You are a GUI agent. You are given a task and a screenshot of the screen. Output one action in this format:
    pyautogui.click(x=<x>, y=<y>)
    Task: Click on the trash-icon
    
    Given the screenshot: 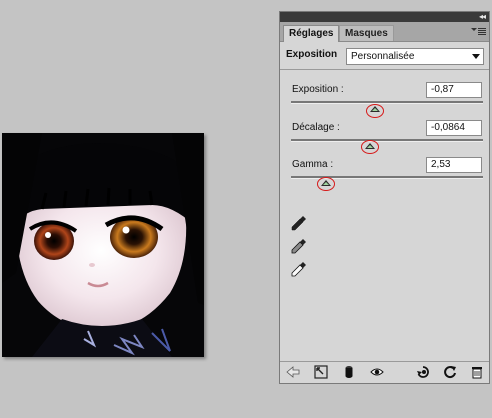 What is the action you would take?
    pyautogui.click(x=477, y=372)
    